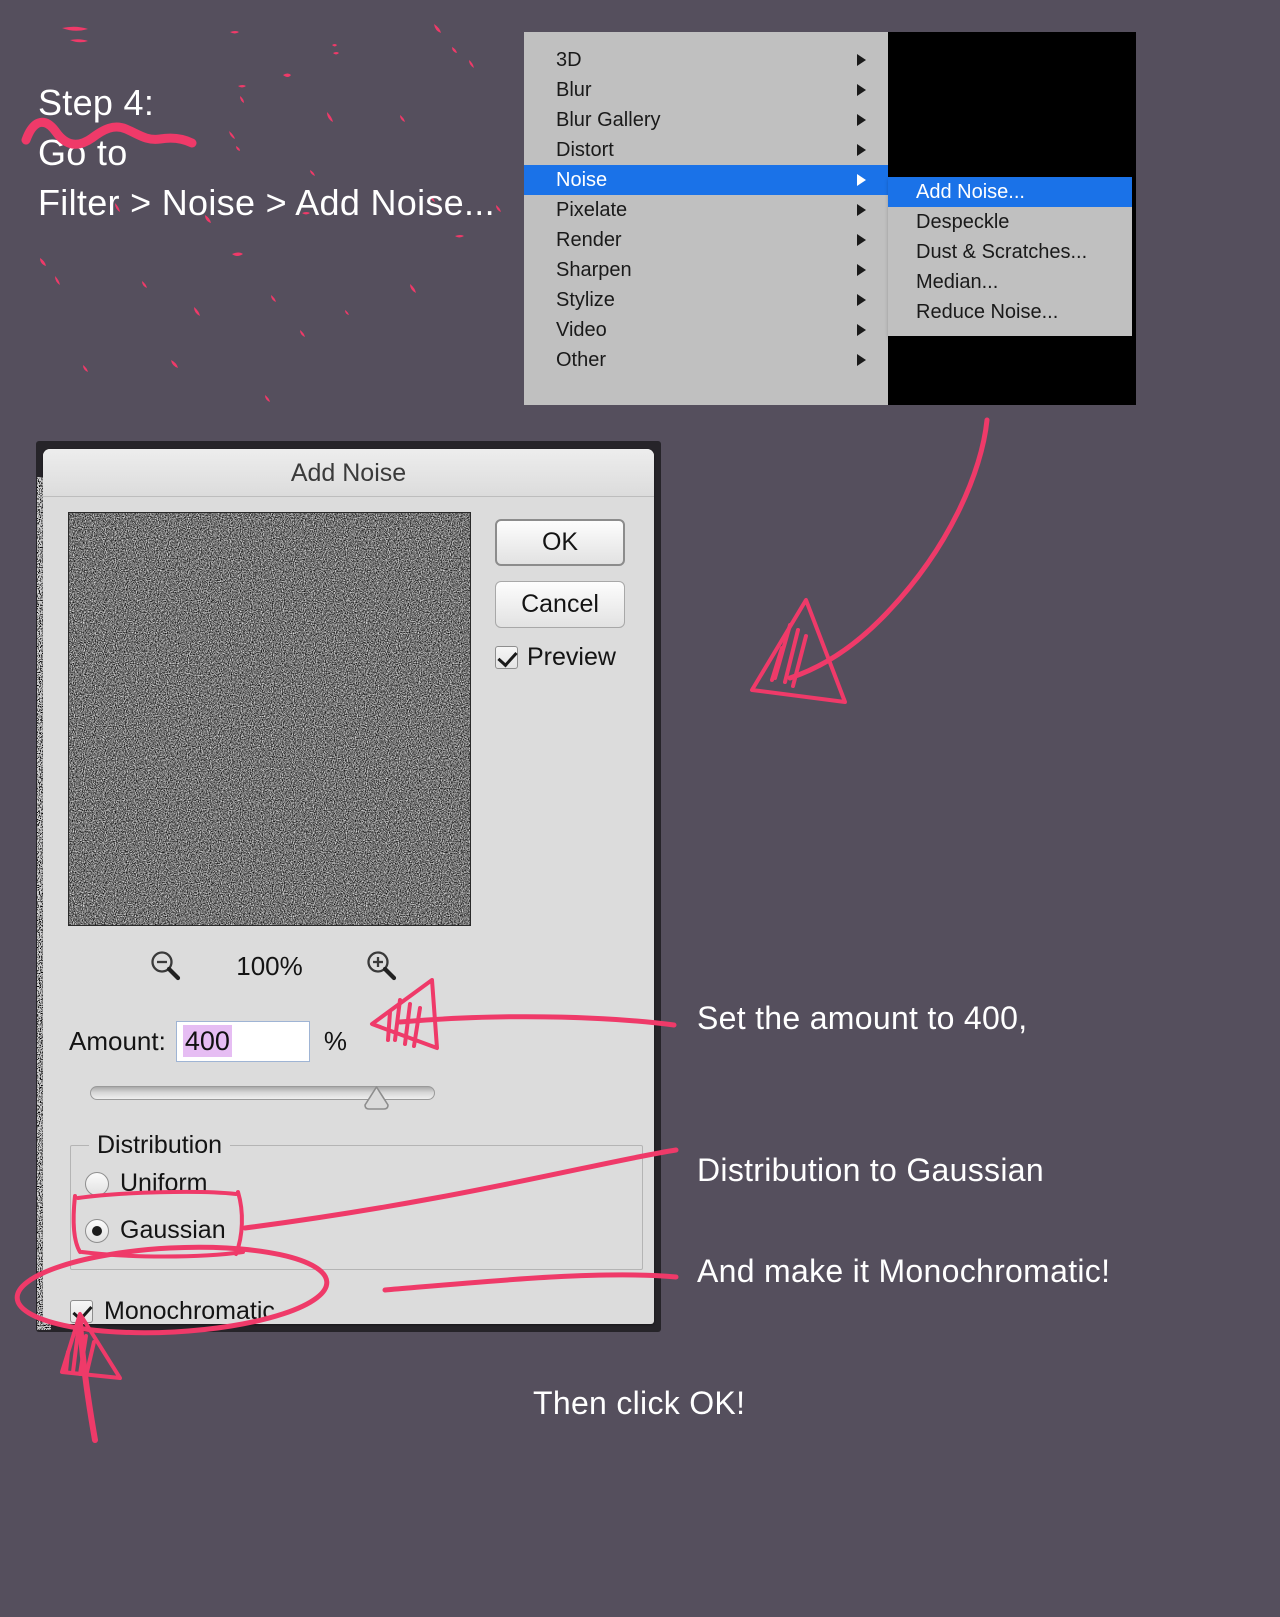  What do you see at coordinates (706, 60) in the screenshot?
I see `menu-item-3d: 3D` at bounding box center [706, 60].